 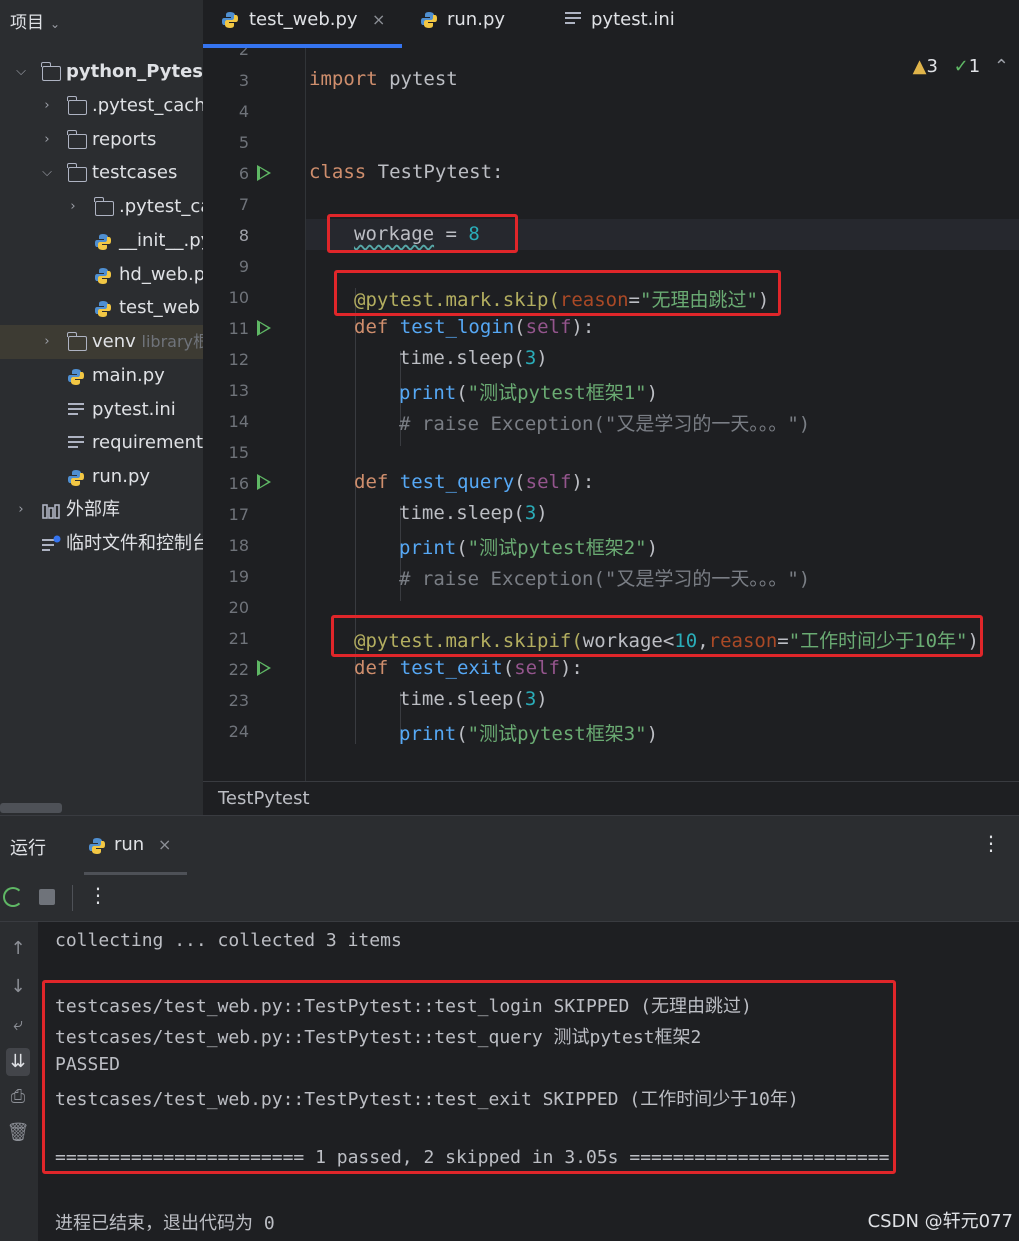 I want to click on arrow-down-icon: ↓, so click(x=18, y=986).